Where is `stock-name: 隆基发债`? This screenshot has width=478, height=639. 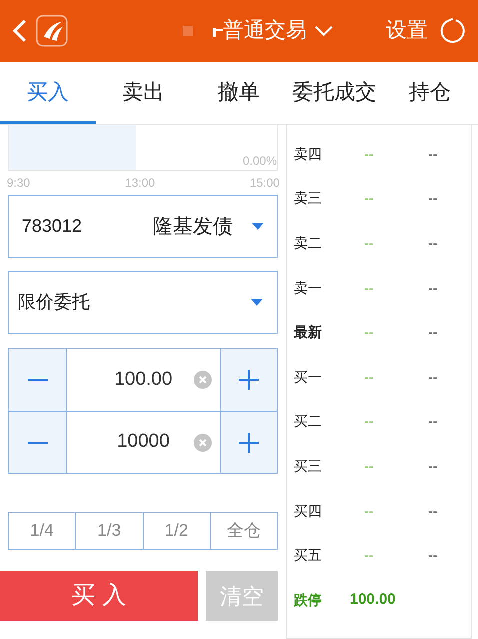
stock-name: 隆基发债 is located at coordinates (193, 227).